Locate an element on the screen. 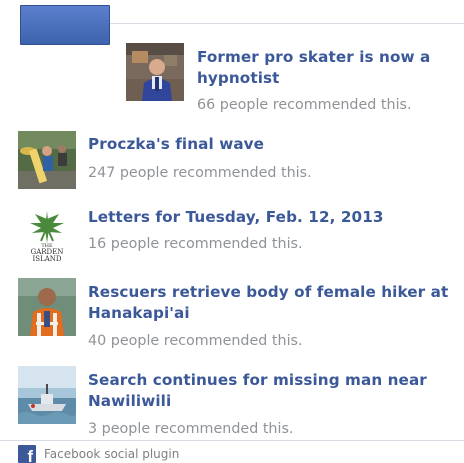 The image size is (464, 463). surfboard-crowd-photo-icon is located at coordinates (47, 160).